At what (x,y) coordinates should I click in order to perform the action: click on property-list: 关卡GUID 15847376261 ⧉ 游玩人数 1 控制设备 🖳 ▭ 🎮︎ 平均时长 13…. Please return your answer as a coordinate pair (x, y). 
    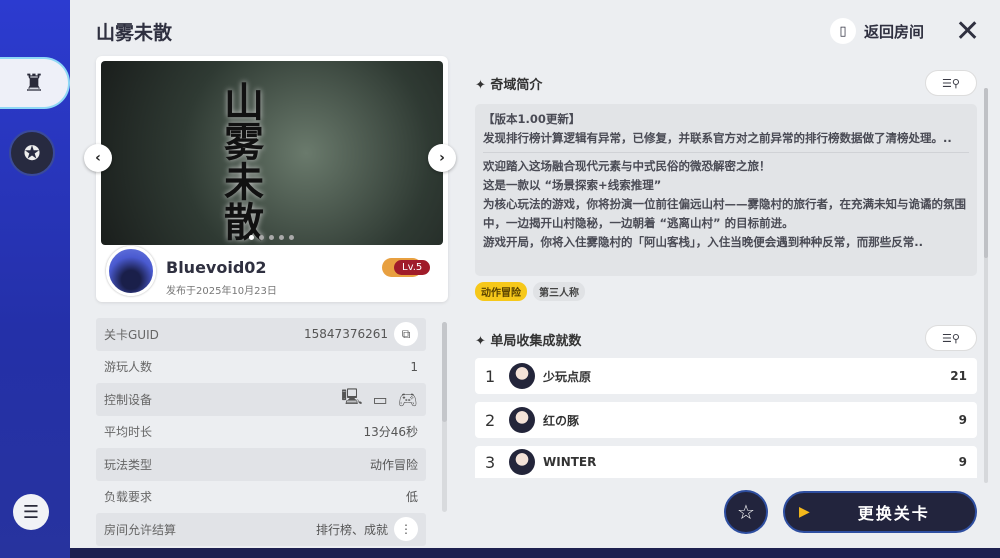
    Looking at the image, I should click on (261, 433).